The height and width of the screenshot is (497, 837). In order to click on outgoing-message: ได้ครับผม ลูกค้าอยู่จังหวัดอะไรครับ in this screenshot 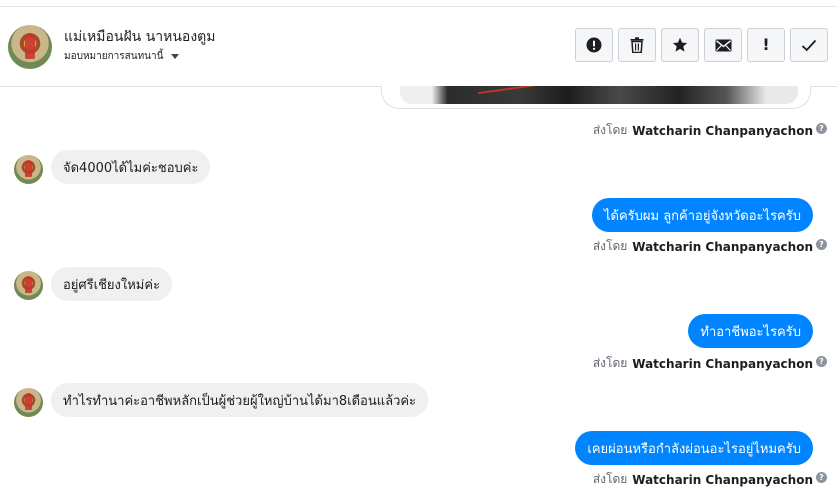, I will do `click(702, 215)`.